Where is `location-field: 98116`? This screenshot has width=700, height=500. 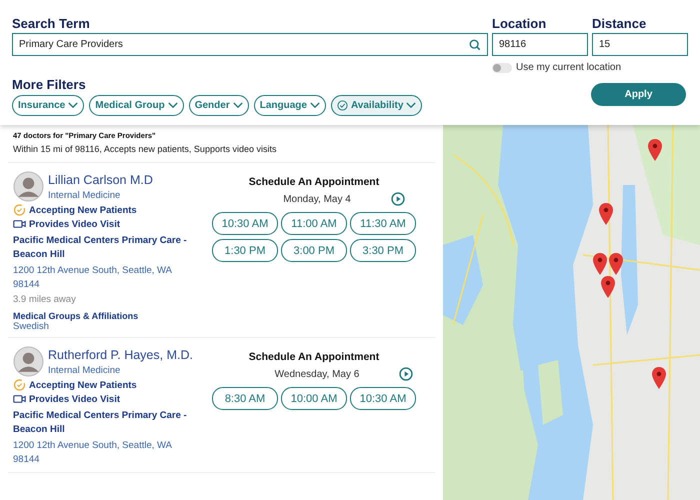 location-field: 98116 is located at coordinates (540, 44).